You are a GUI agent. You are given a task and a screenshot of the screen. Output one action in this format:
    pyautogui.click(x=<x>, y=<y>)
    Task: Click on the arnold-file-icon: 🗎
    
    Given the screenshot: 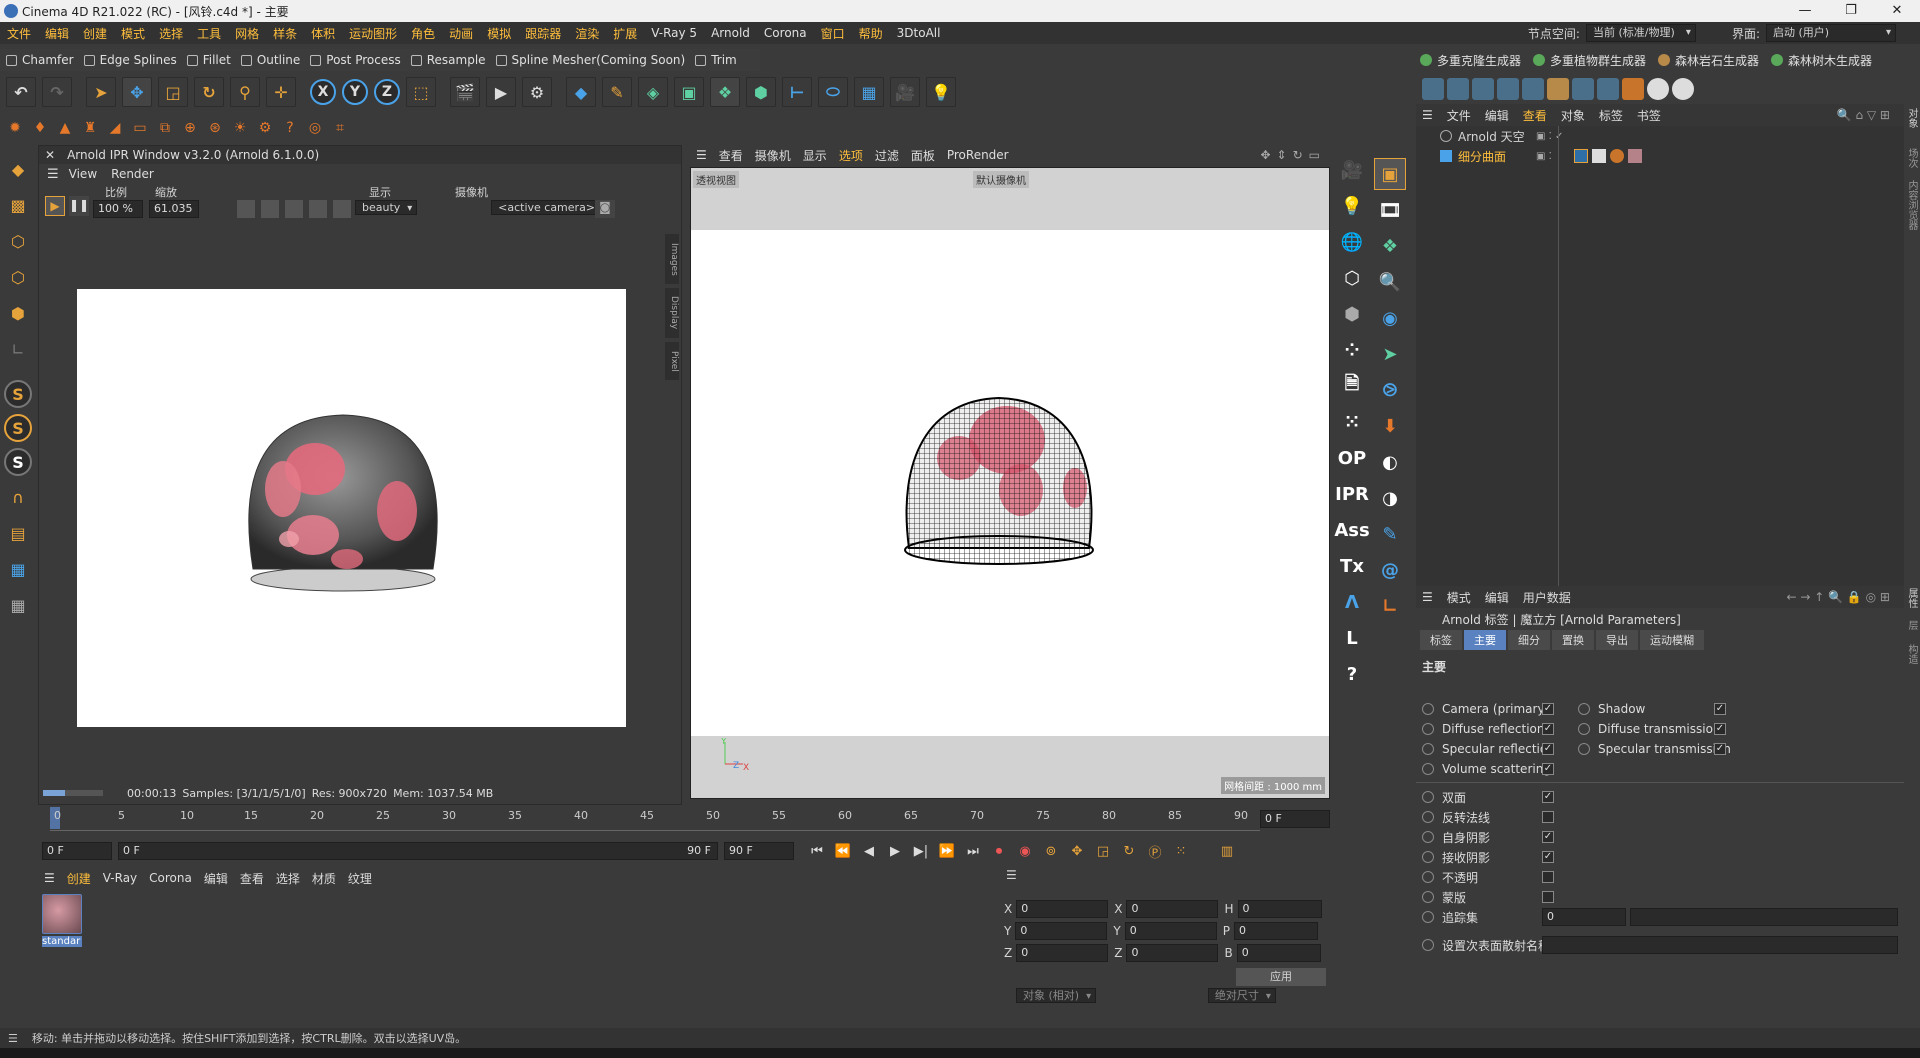 What is the action you would take?
    pyautogui.click(x=1352, y=386)
    